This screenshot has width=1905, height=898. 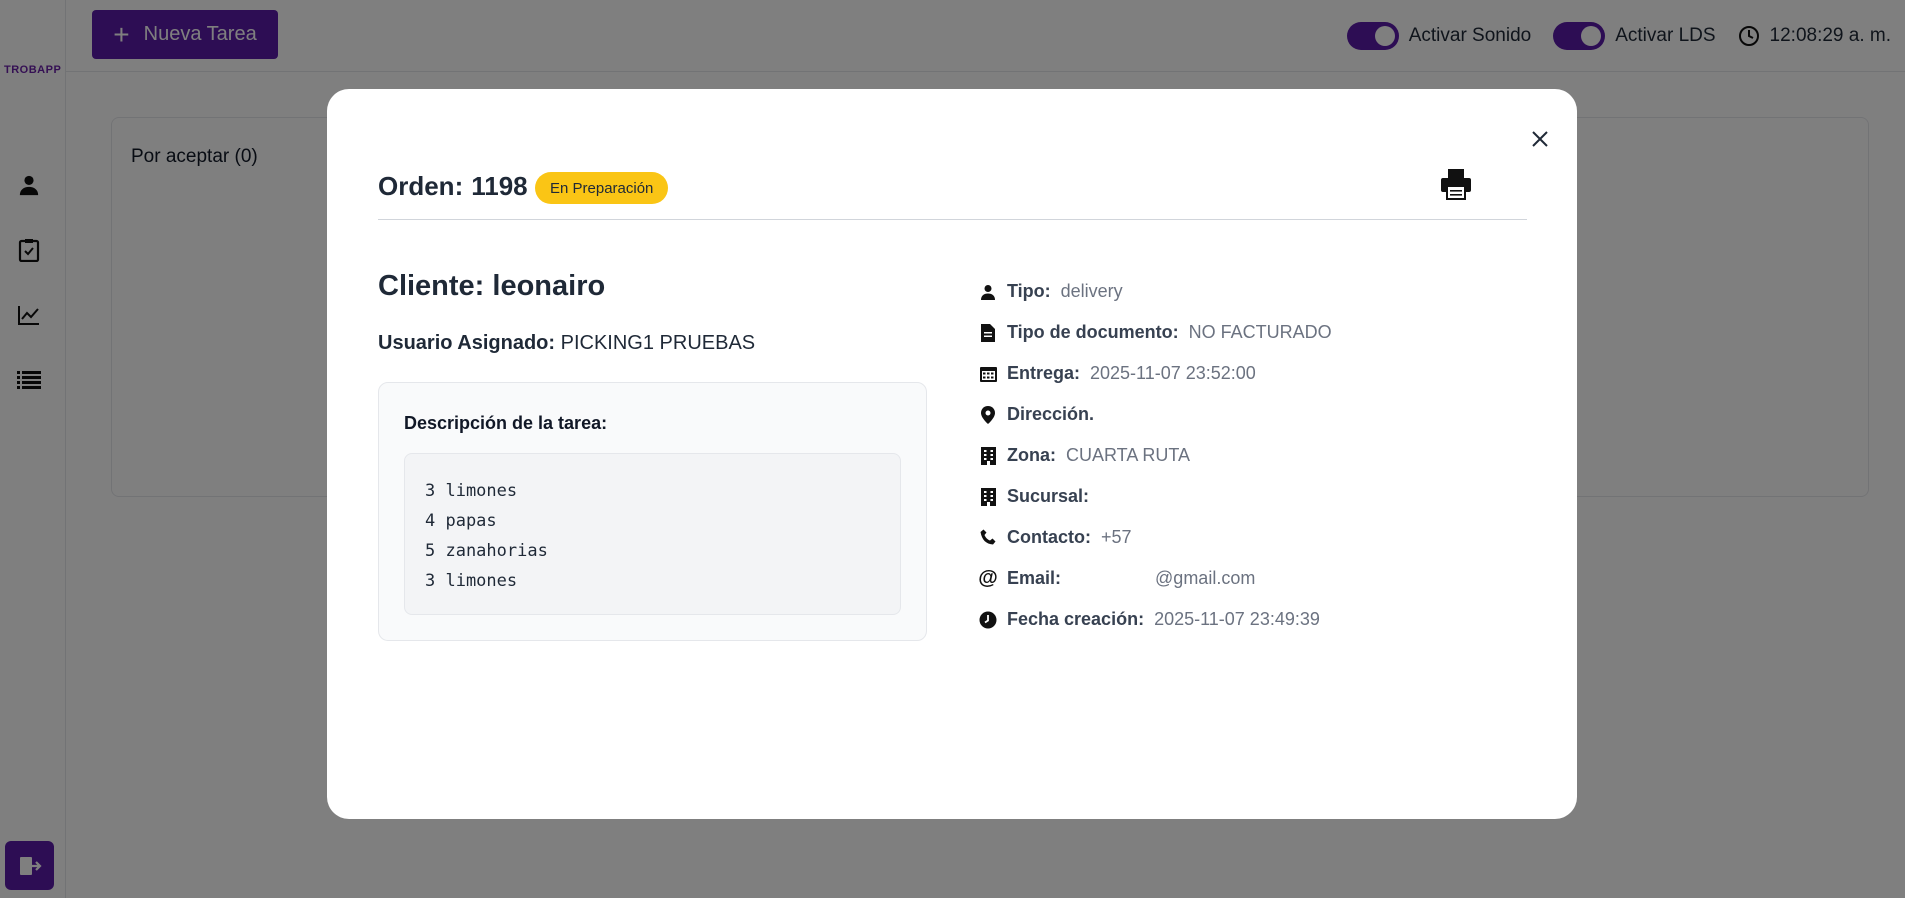 I want to click on description-title: Descripción de la tarea:, so click(x=506, y=423).